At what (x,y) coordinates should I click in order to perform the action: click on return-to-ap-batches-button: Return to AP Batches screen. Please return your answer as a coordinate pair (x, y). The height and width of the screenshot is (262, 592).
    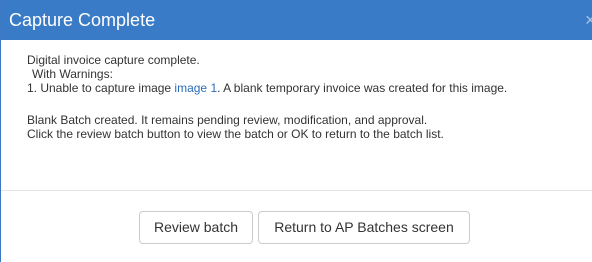
    Looking at the image, I should click on (364, 227).